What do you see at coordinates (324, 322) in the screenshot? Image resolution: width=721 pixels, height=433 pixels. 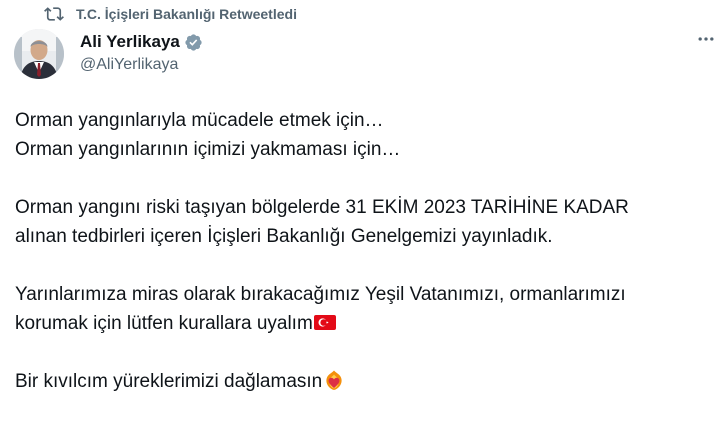 I see `turkey-flag-icon` at bounding box center [324, 322].